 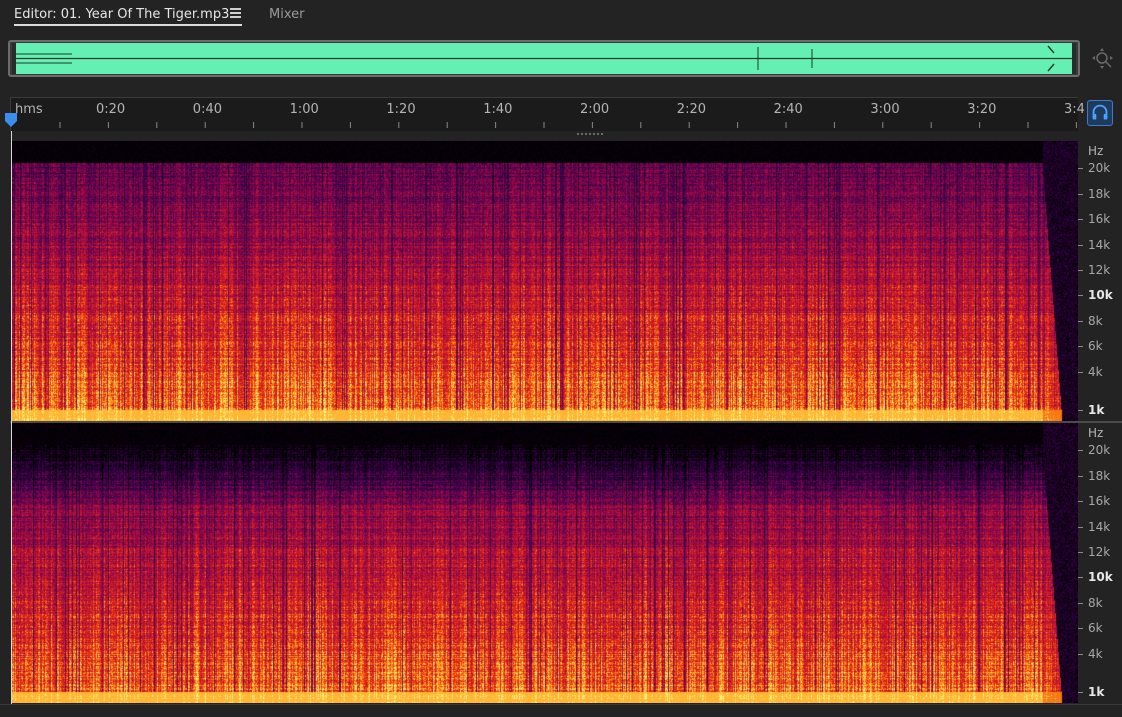 I want to click on hamburger-icon, so click(x=235, y=13).